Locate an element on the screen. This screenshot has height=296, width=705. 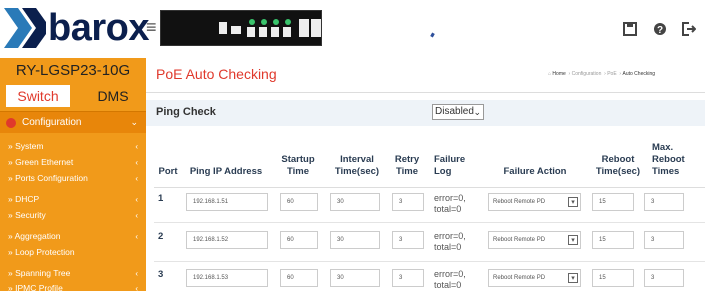
barox-logo: barox is located at coordinates (76, 28).